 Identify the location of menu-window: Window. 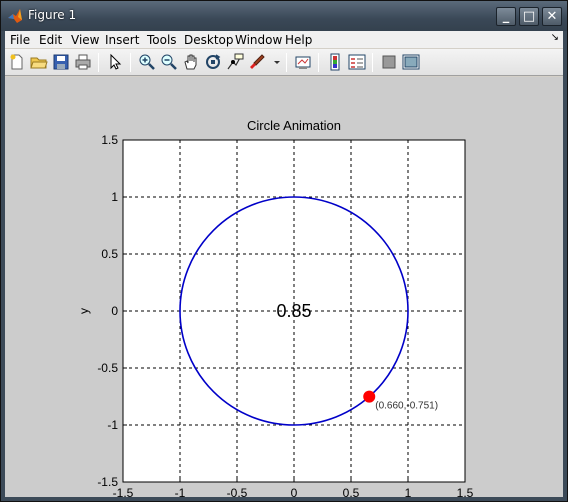
(258, 40).